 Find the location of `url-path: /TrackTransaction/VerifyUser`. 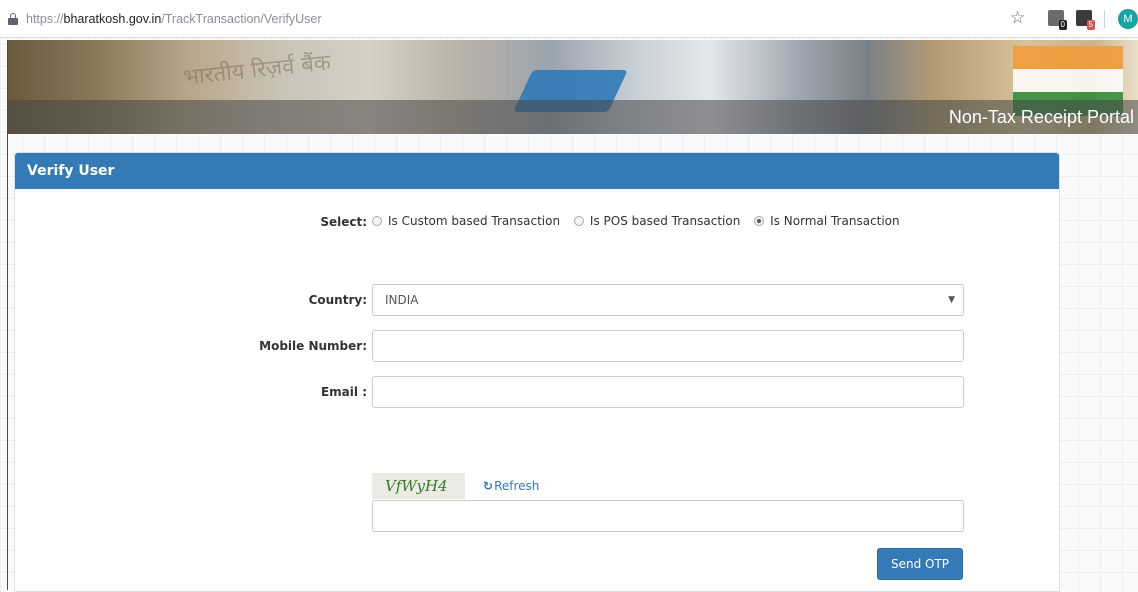

url-path: /TrackTransaction/VerifyUser is located at coordinates (241, 19).